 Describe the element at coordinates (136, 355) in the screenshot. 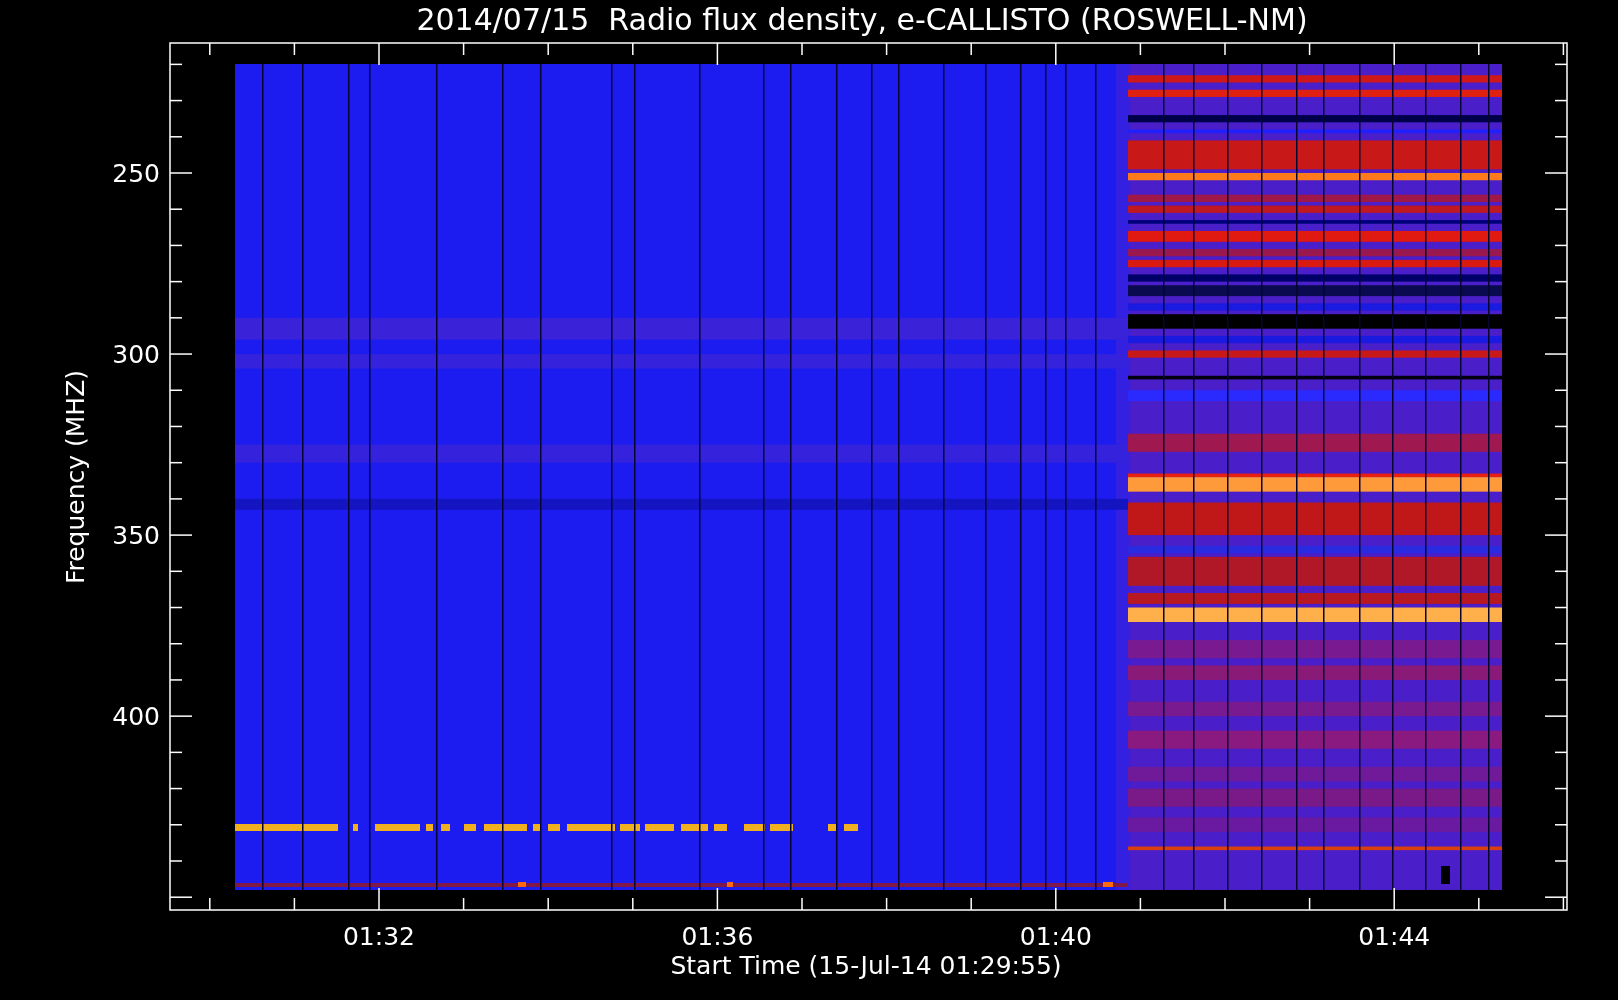

I see `y-tick-label: 300` at that location.